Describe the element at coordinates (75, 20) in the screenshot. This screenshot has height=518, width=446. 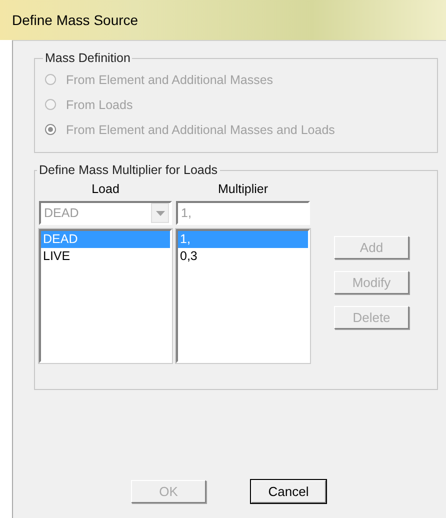
I see `window-title: Define Mass Source` at that location.